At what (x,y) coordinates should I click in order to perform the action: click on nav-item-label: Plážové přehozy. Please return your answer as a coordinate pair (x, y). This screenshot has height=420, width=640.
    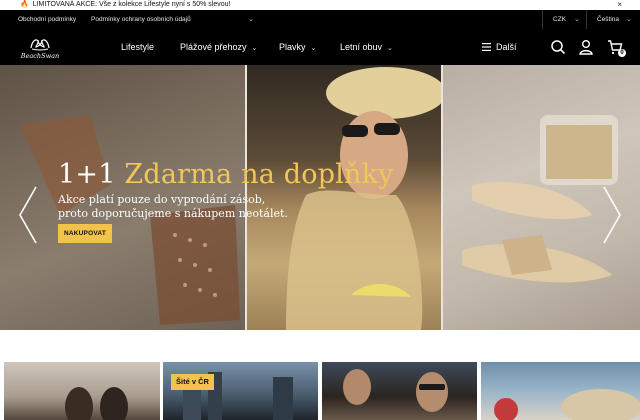
    Looking at the image, I should click on (213, 47).